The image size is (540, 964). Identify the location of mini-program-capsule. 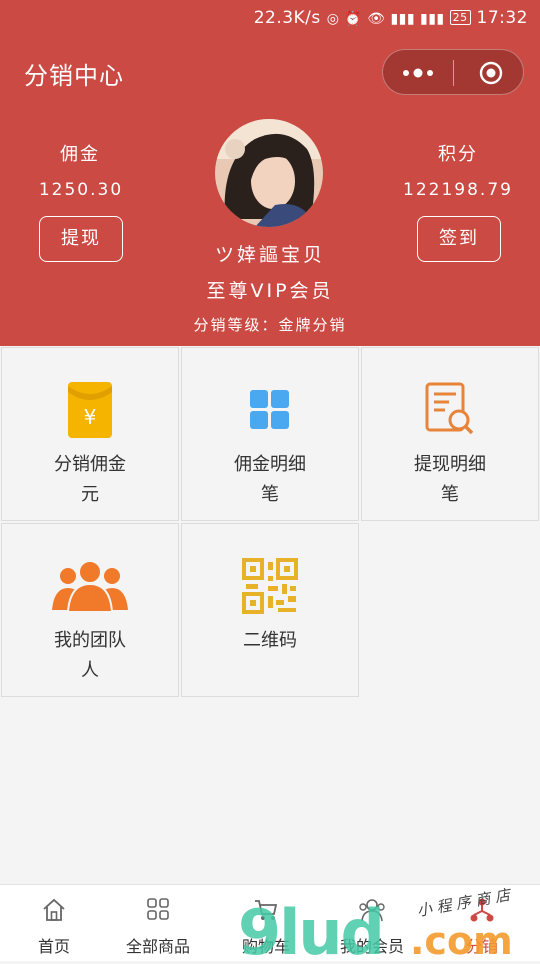
(453, 72).